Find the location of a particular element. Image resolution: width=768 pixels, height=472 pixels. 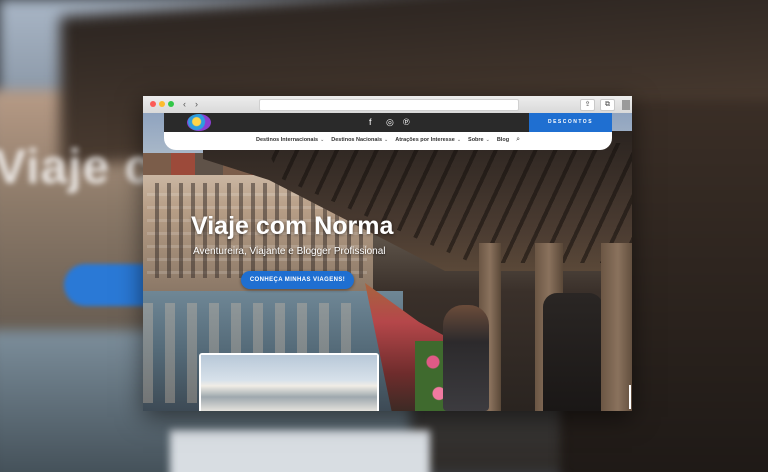

menu-item-label: Sobre is located at coordinates (476, 140).